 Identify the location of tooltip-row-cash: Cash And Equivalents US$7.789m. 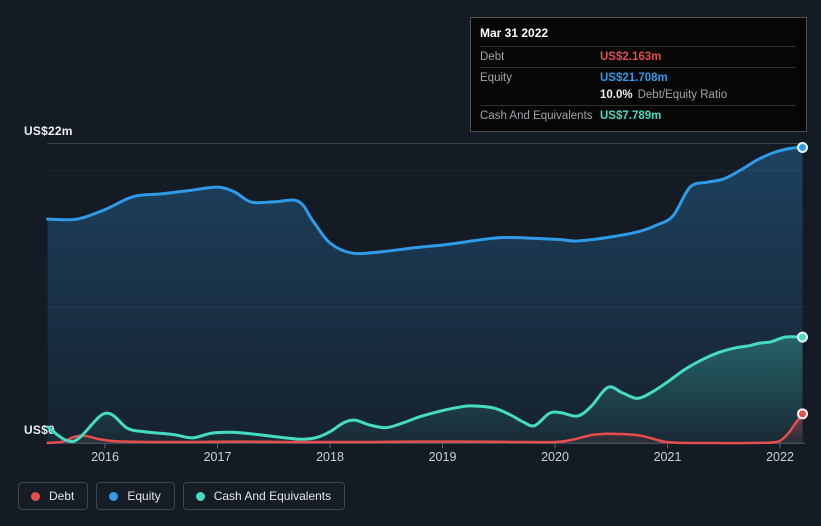
(638, 115).